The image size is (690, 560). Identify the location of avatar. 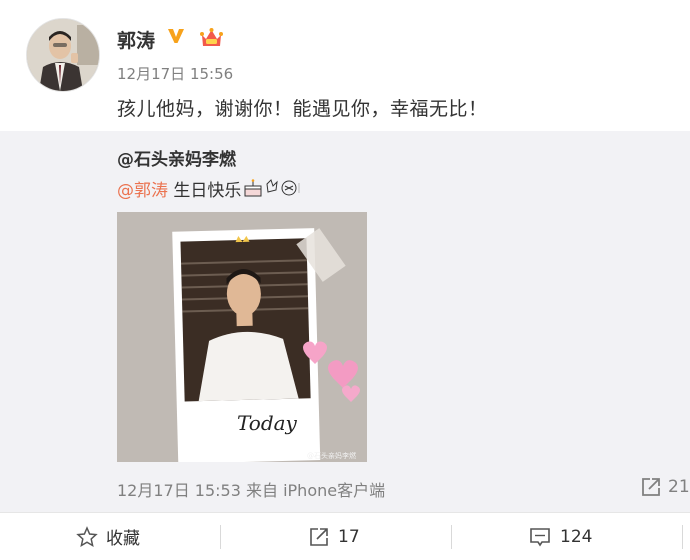
(63, 55).